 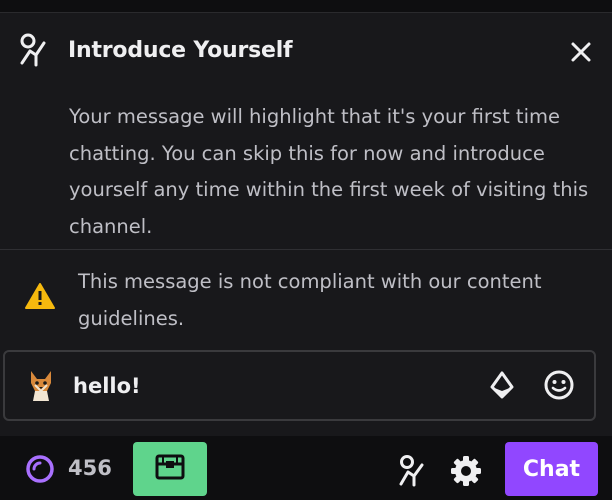 I want to click on introduce-yourself-button, so click(x=412, y=471).